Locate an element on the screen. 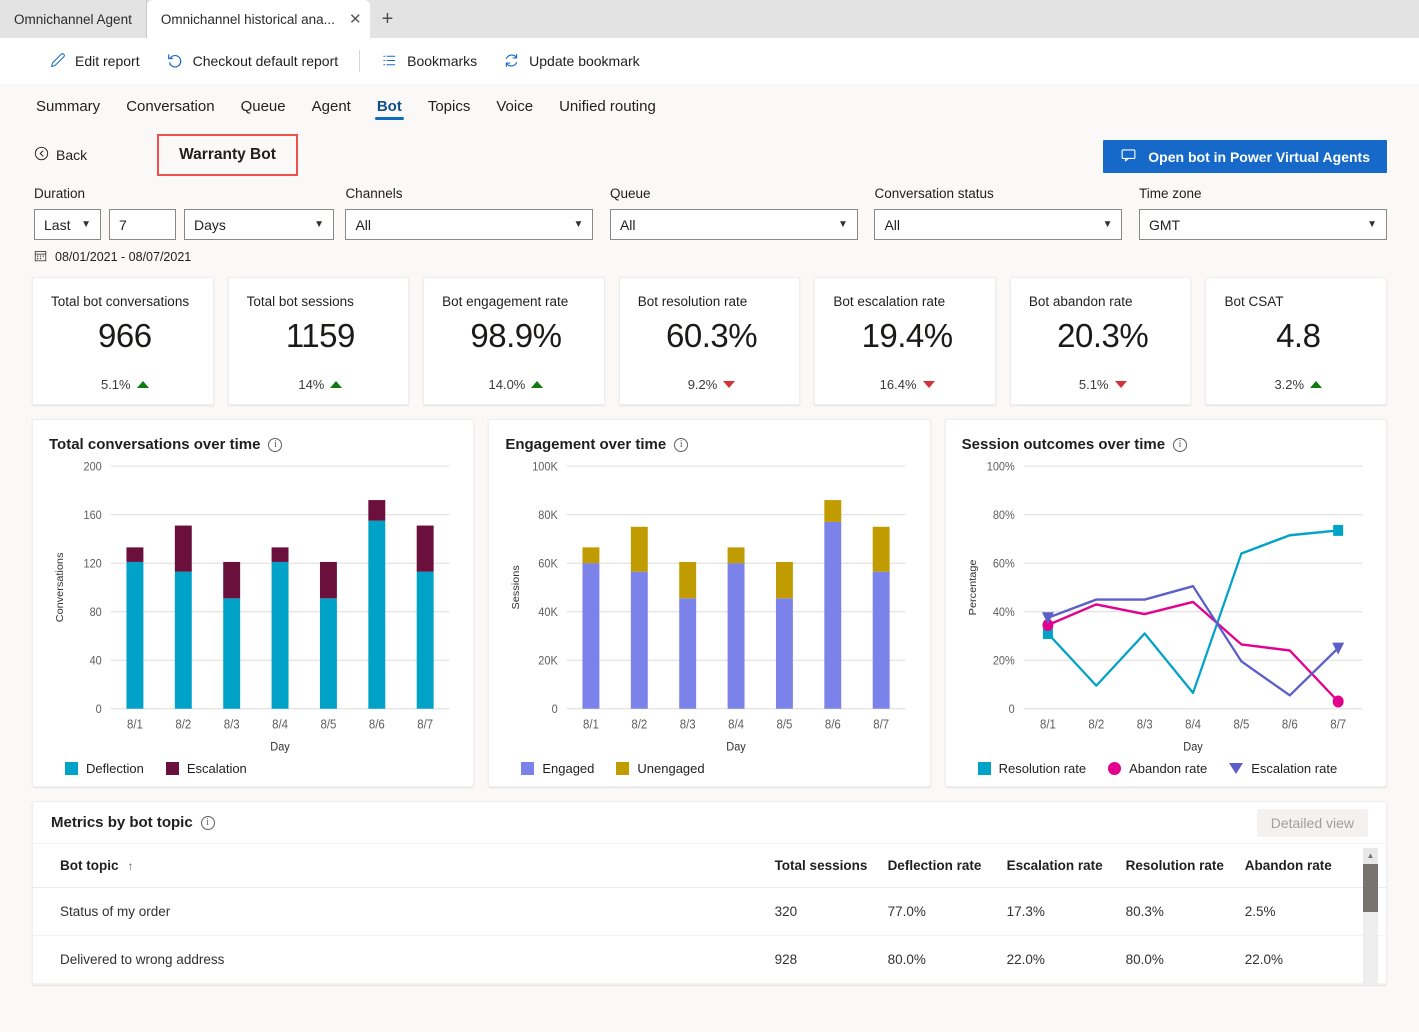  tab-summary: Summary is located at coordinates (68, 106).